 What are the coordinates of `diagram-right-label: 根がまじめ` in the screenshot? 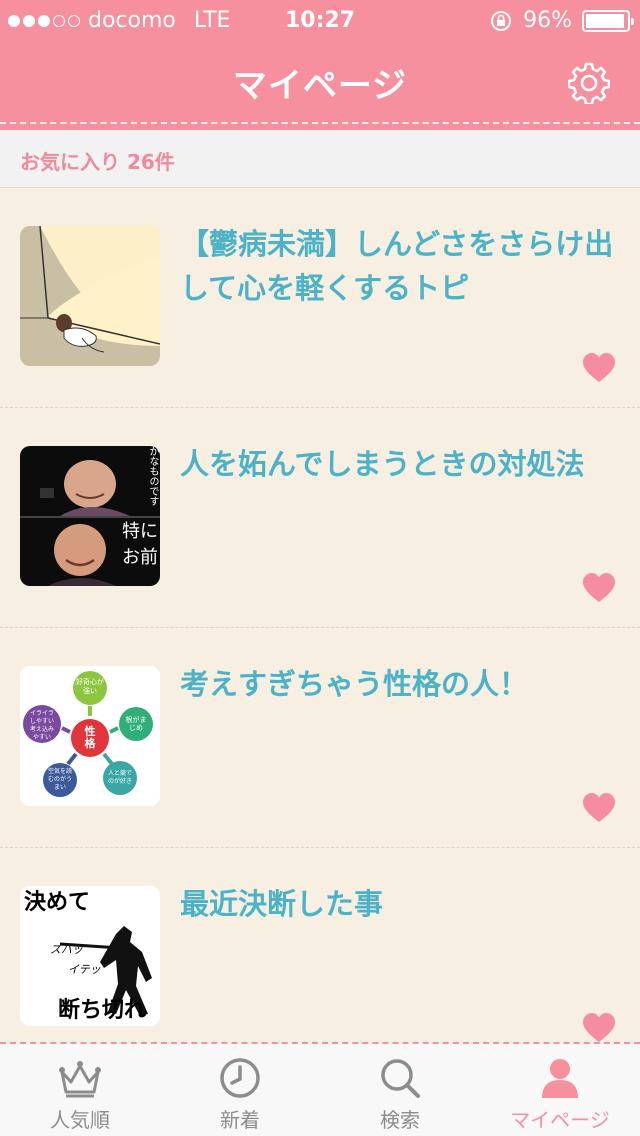 It's located at (136, 724).